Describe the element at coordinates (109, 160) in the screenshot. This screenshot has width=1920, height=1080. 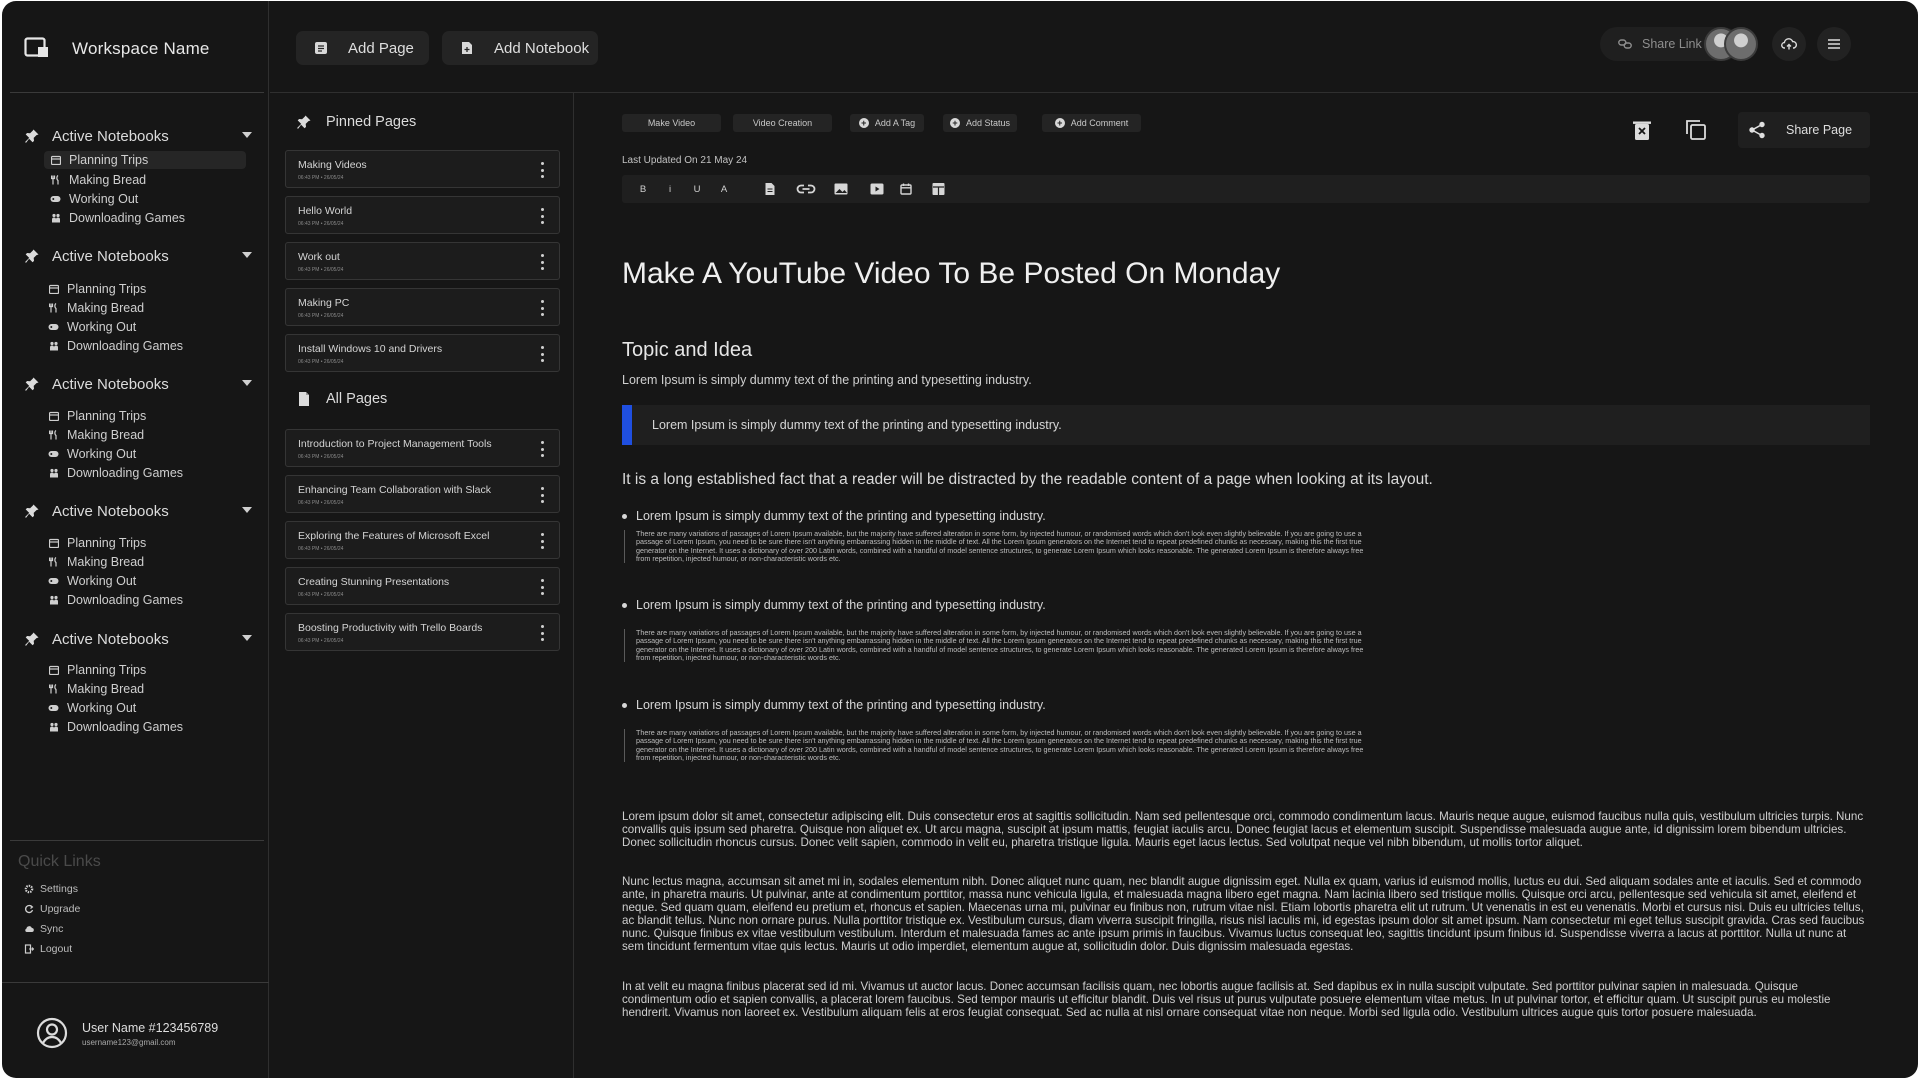
I see `notebook-item-label: Planning Trips` at that location.